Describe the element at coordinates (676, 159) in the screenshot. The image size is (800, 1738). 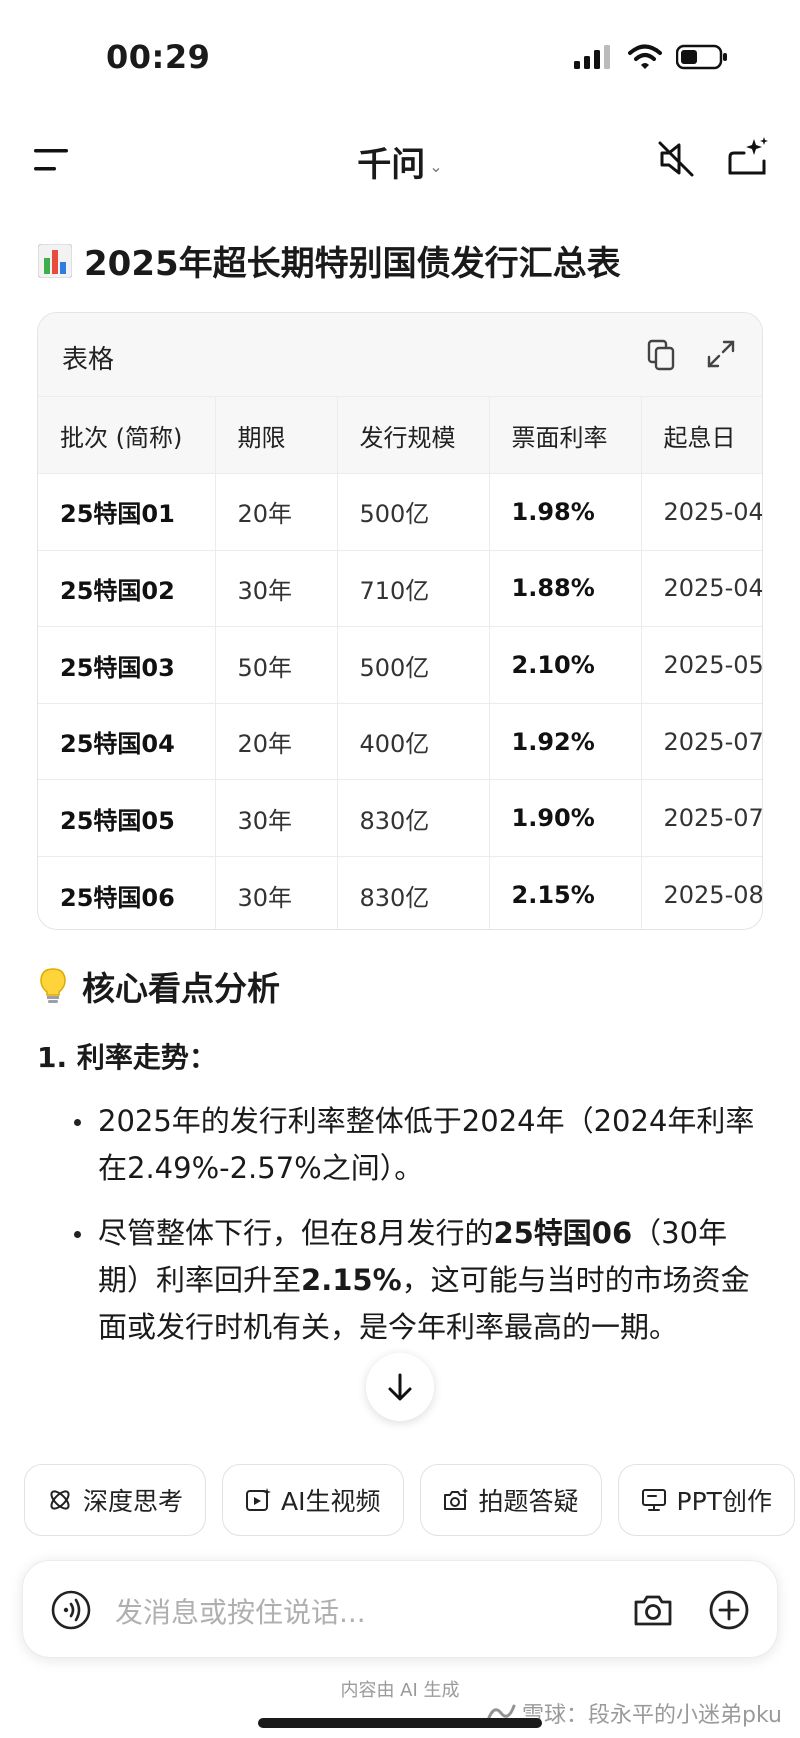
I see `mute-icon` at that location.